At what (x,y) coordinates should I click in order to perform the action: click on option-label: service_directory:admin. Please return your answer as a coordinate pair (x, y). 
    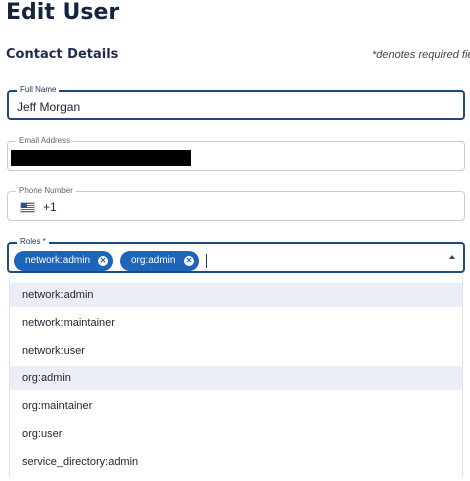
    Looking at the image, I should click on (80, 462).